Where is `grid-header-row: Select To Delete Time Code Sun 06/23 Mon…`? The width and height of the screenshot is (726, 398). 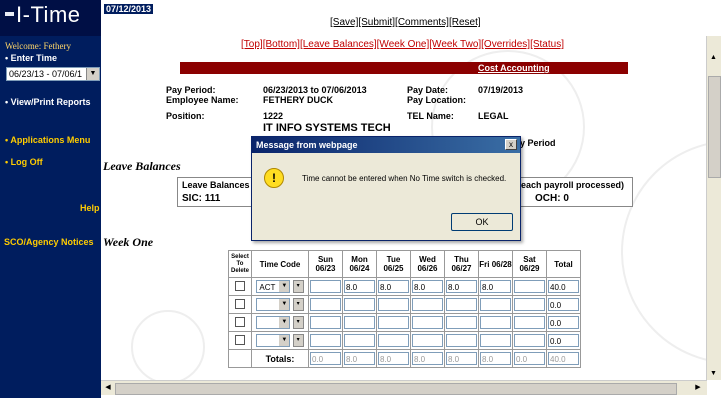
grid-header-row: Select To Delete Time Code Sun 06/23 Mon… is located at coordinates (404, 264).